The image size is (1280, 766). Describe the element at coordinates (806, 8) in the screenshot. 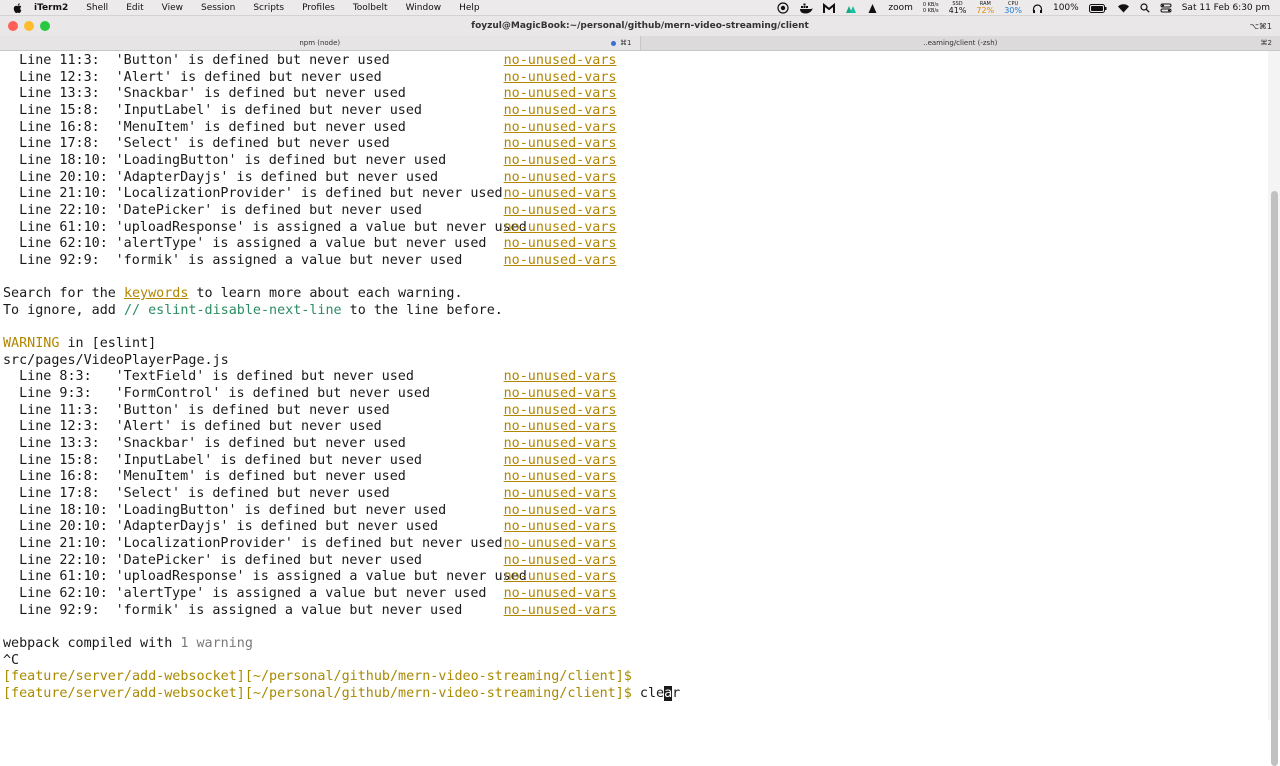

I see `docker-icon` at that location.